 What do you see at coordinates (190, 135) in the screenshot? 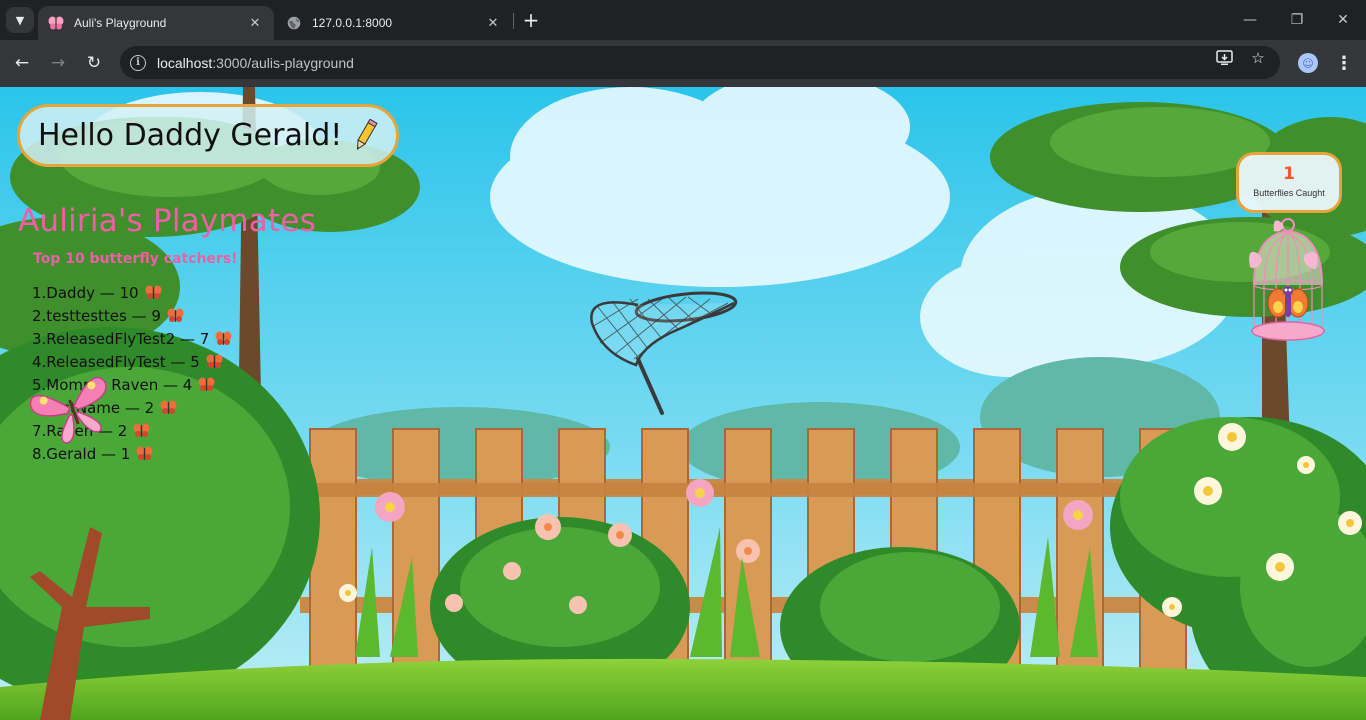
I see `greeting-text: Hello Daddy Gerald!` at bounding box center [190, 135].